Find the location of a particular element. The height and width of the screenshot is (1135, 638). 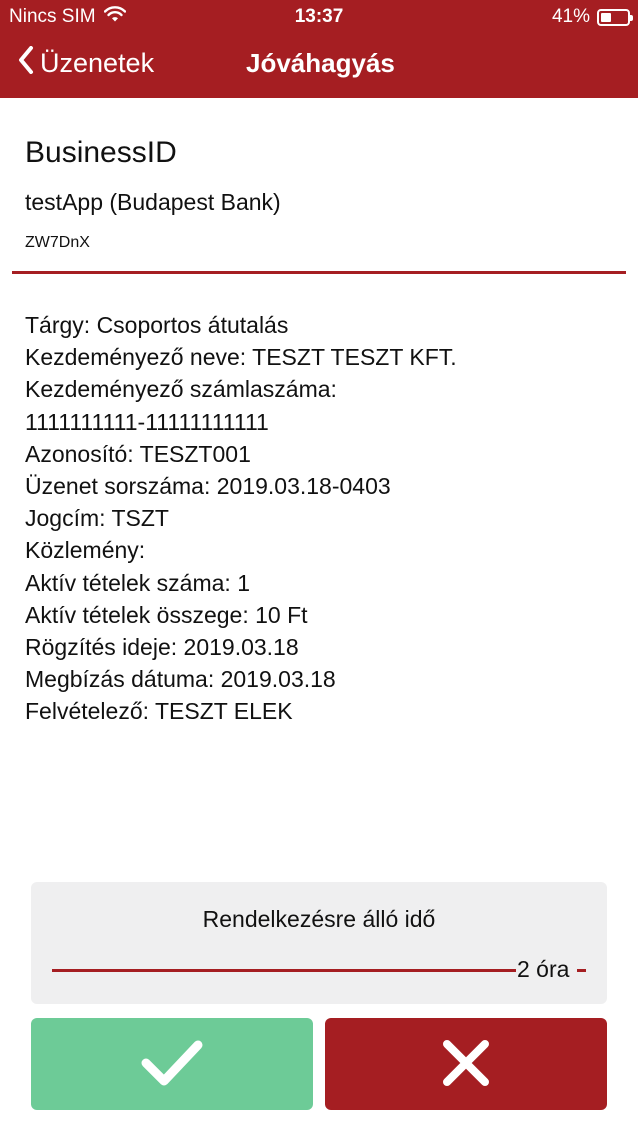

clock: 13:37 is located at coordinates (319, 16).